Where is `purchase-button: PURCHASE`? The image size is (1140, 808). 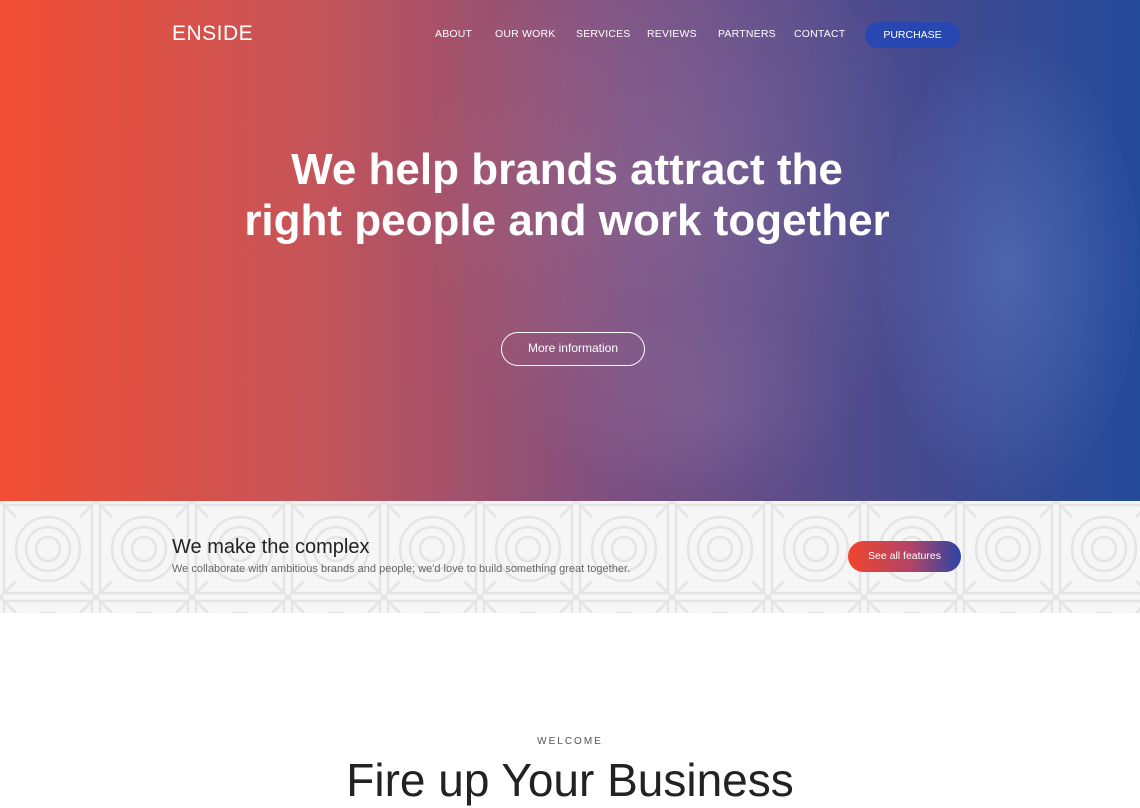 purchase-button: PURCHASE is located at coordinates (912, 35).